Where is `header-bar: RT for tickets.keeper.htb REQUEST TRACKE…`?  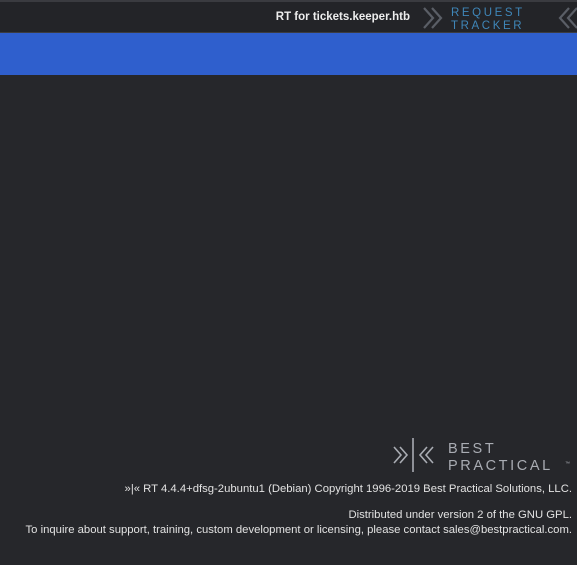 header-bar: RT for tickets.keeper.htb REQUEST TRACKE… is located at coordinates (288, 17).